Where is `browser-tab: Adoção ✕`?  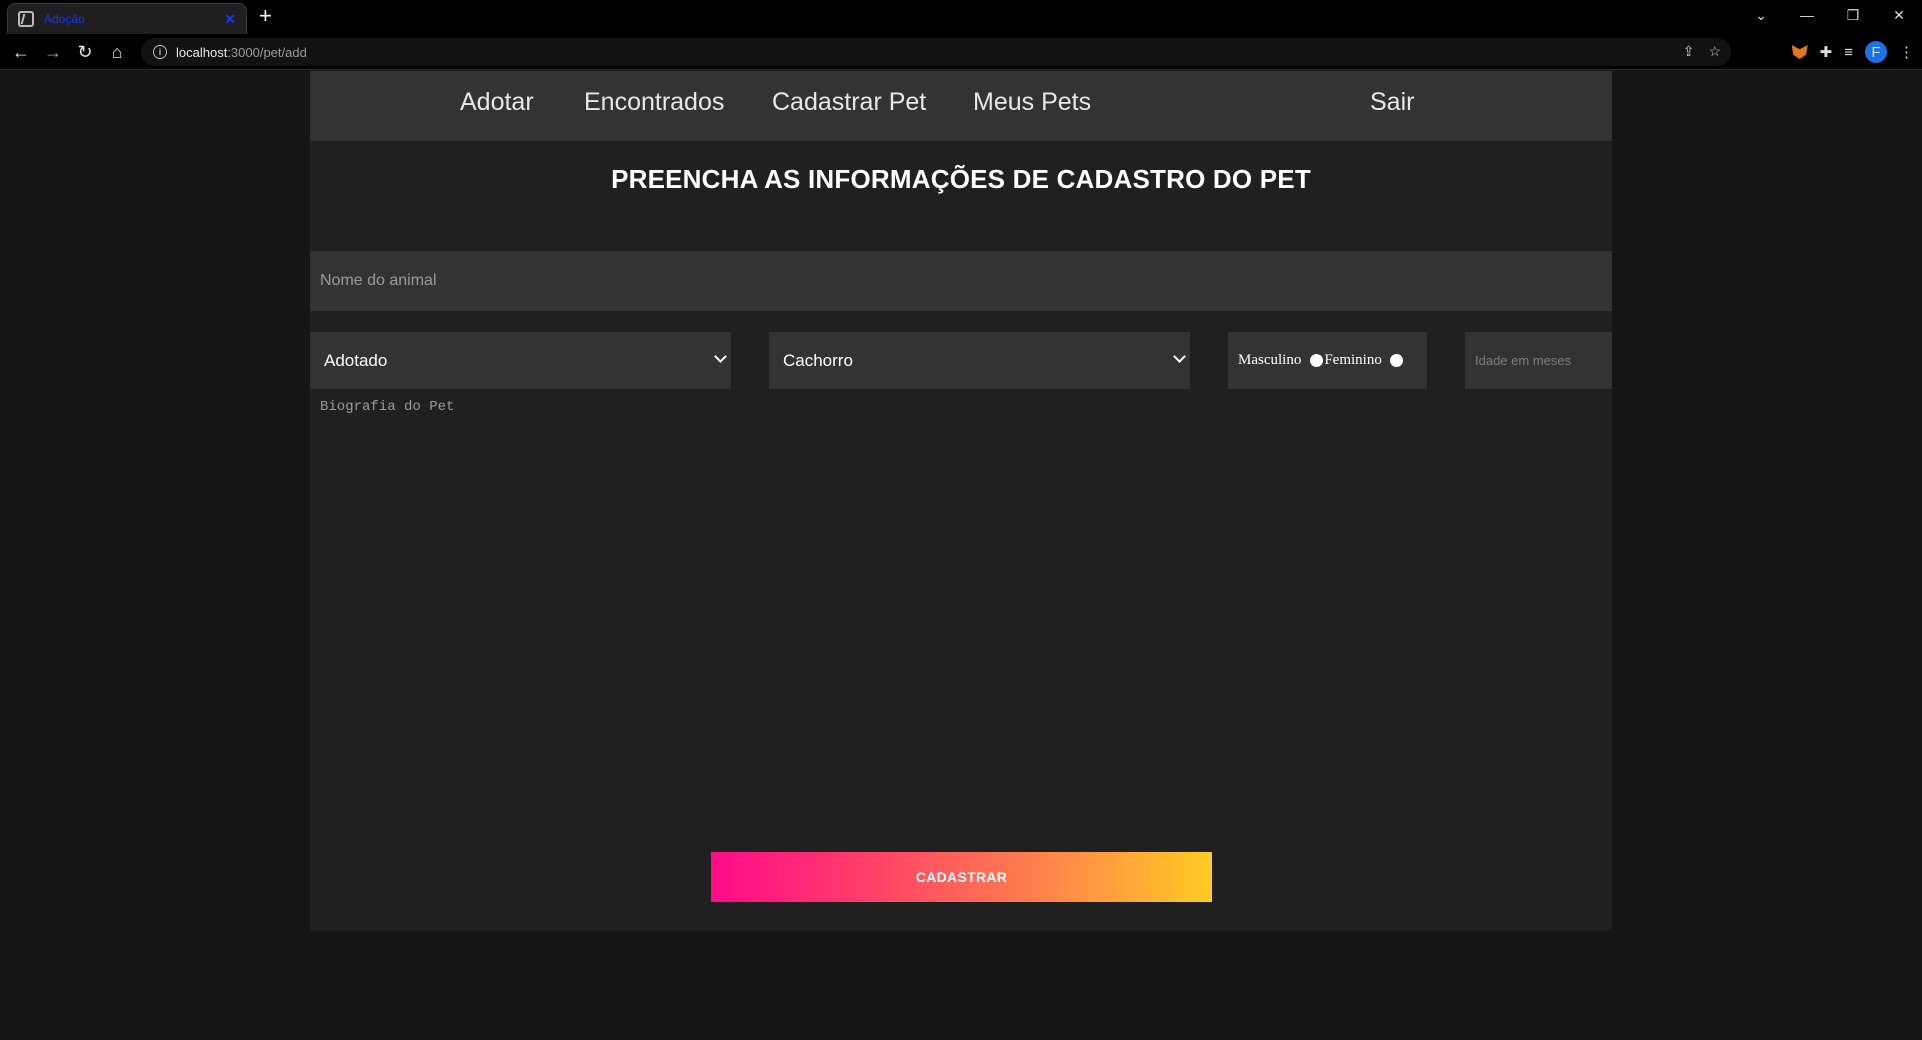 browser-tab: Adoção ✕ is located at coordinates (127, 18).